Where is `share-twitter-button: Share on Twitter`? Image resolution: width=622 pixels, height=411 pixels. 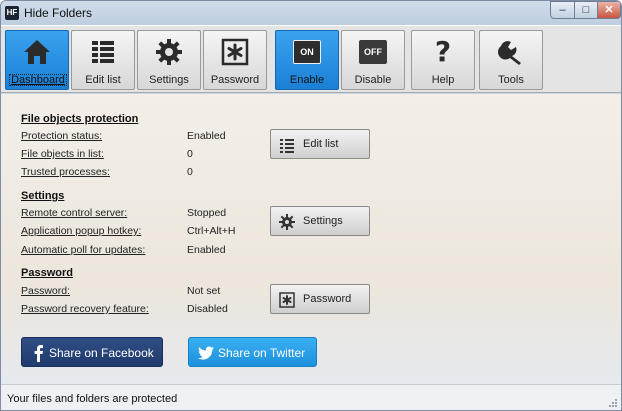
share-twitter-button: Share on Twitter is located at coordinates (252, 352).